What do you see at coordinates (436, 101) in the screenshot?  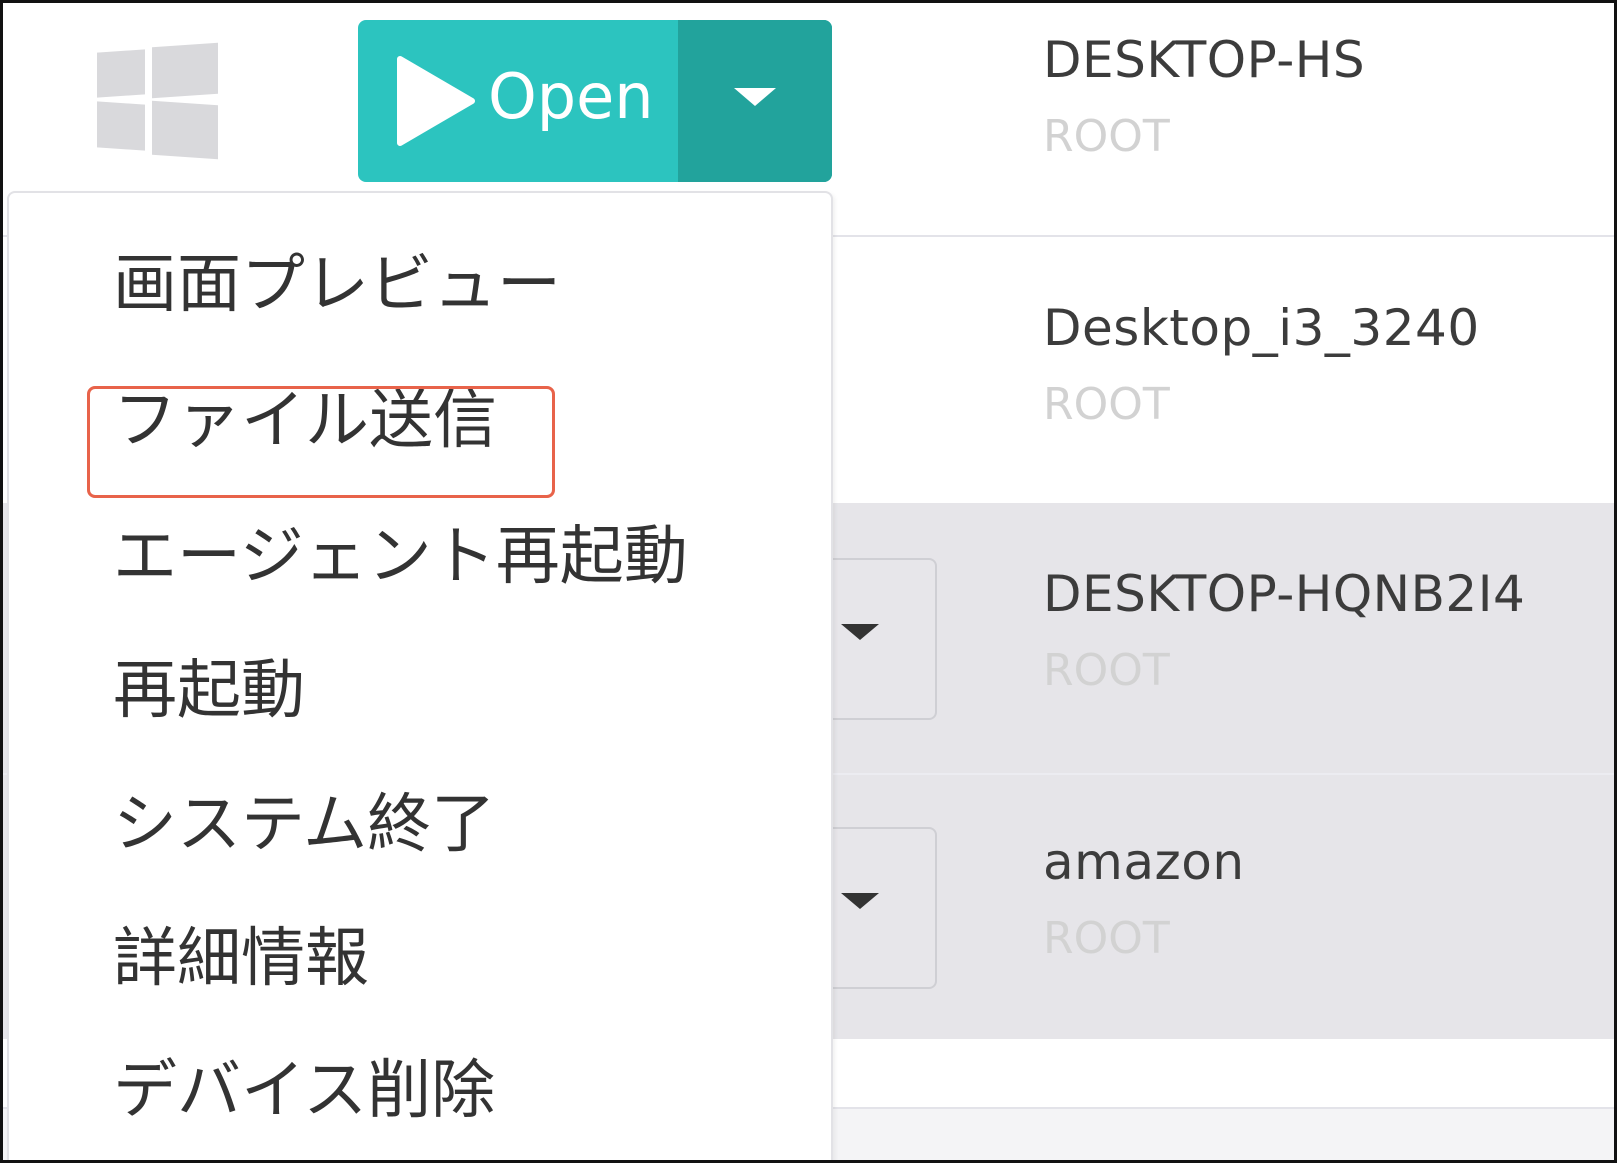 I see `play-icon` at bounding box center [436, 101].